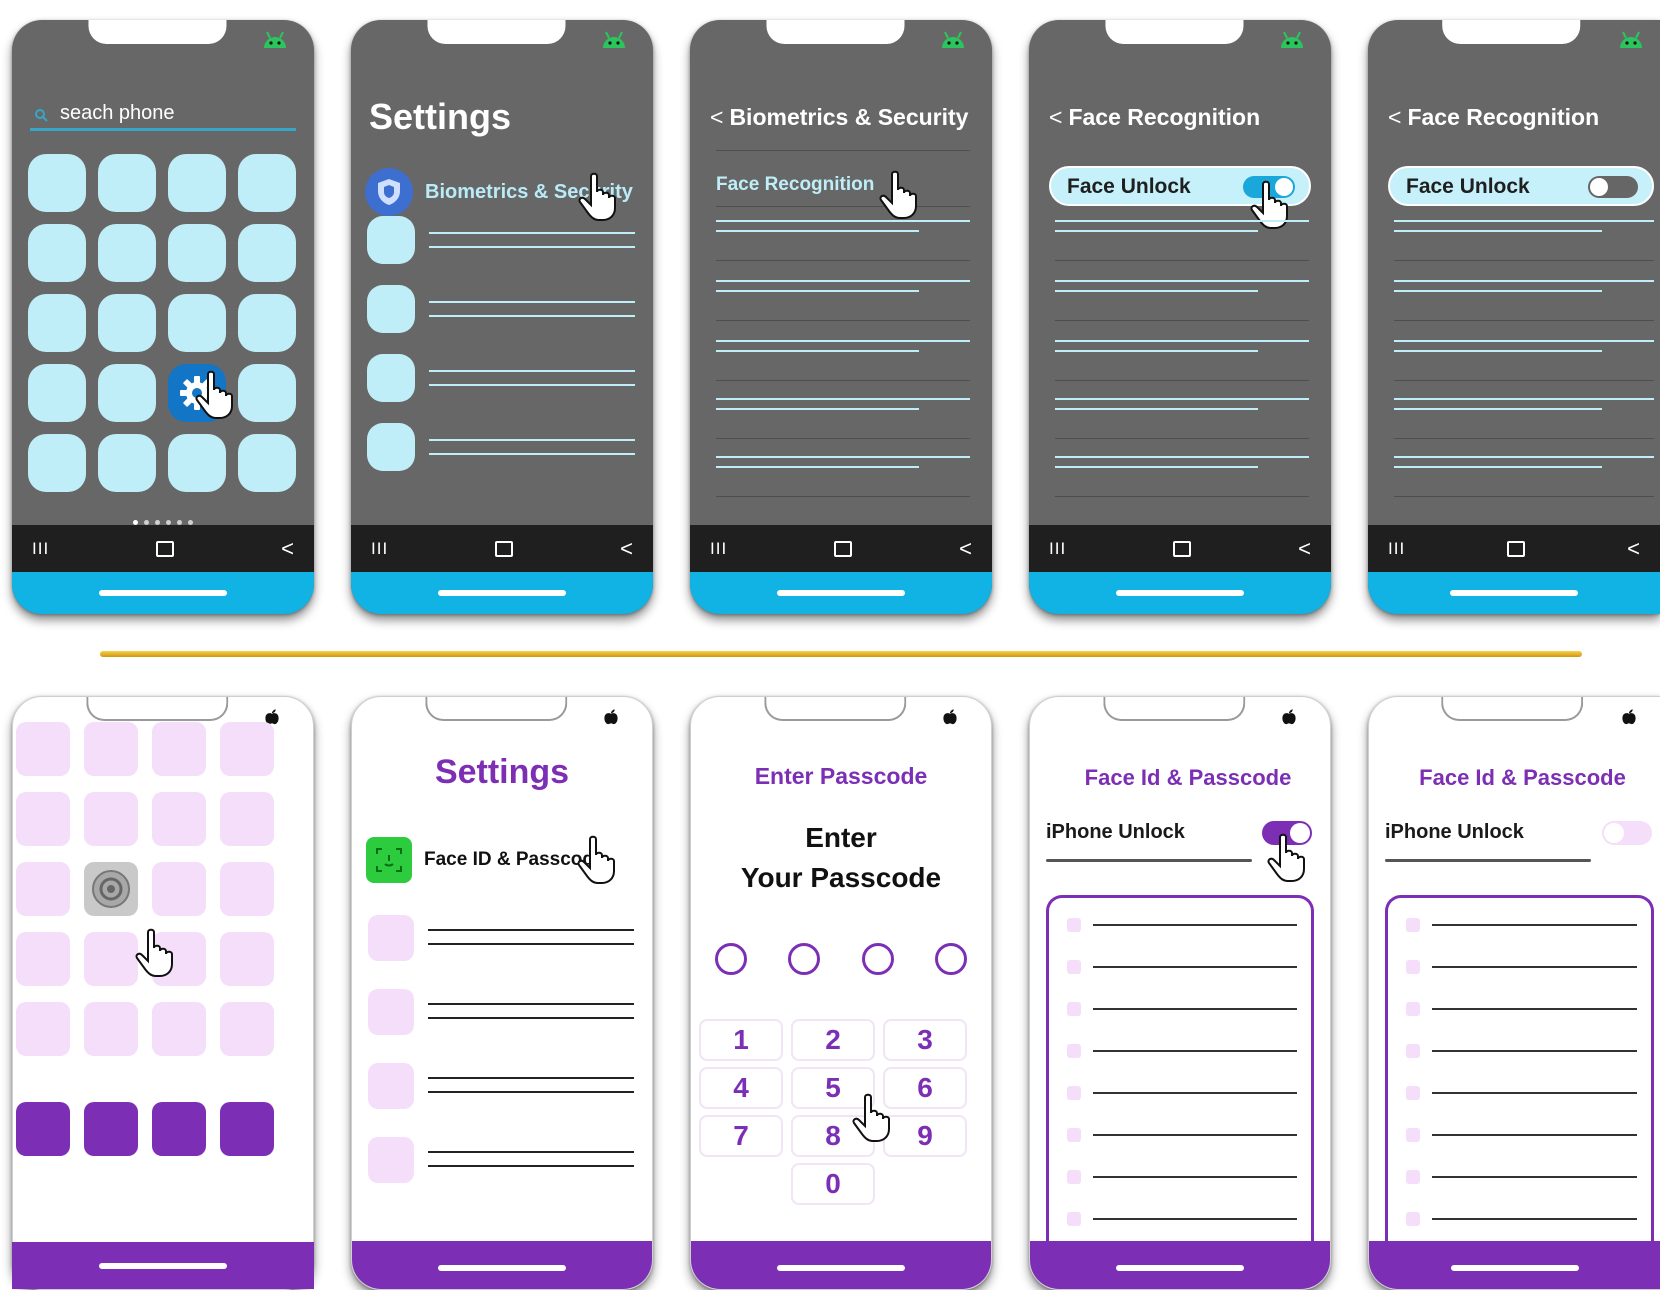 The width and height of the screenshot is (1660, 1290). I want to click on settings-item-biometrics: Biometrics & Security, so click(499, 192).